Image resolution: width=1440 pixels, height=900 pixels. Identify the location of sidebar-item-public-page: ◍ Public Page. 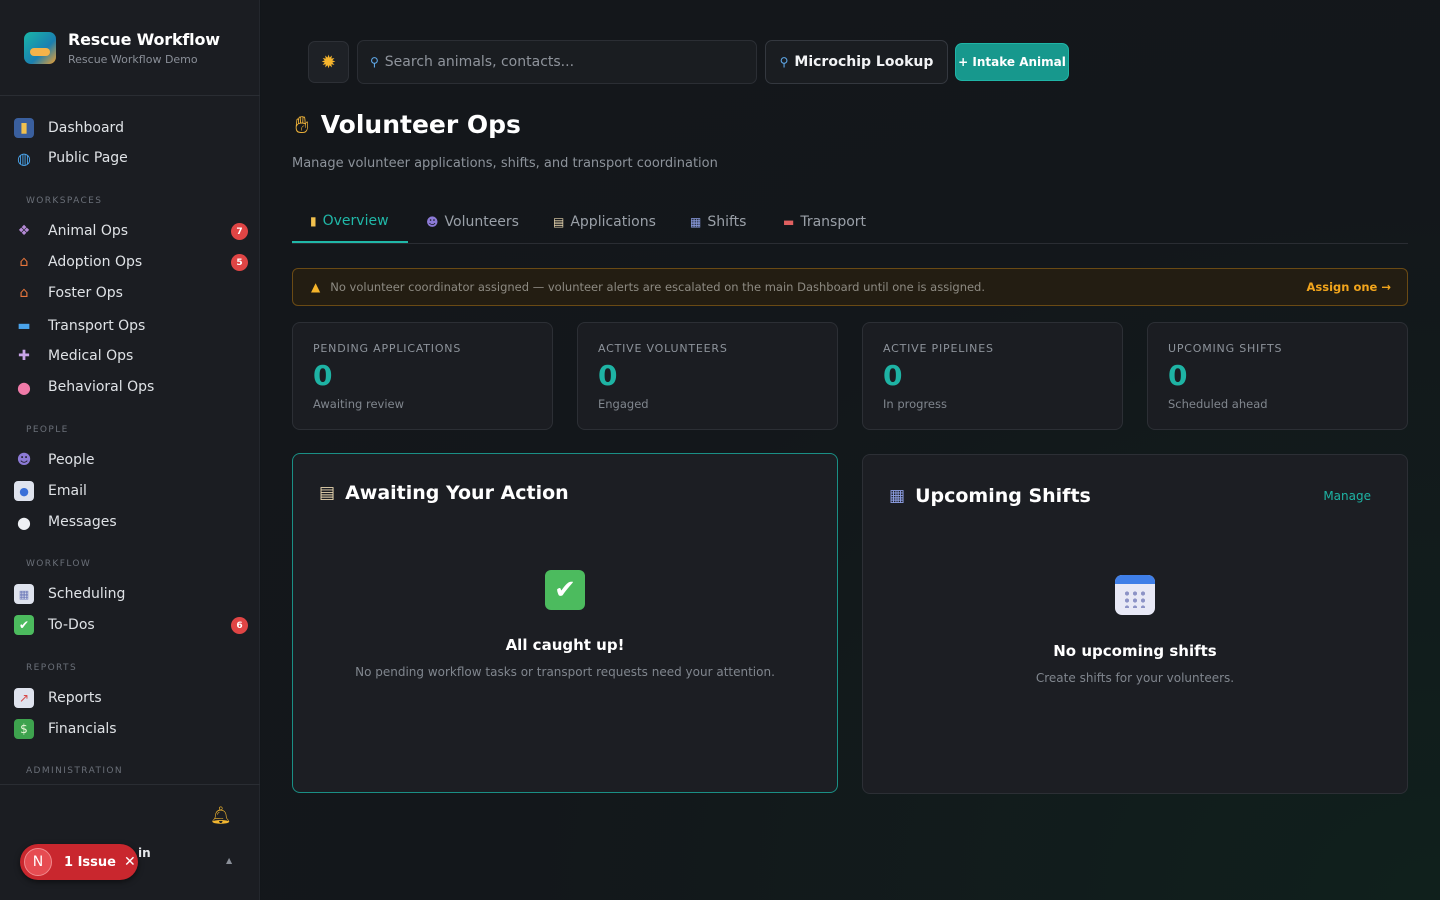
(134, 158).